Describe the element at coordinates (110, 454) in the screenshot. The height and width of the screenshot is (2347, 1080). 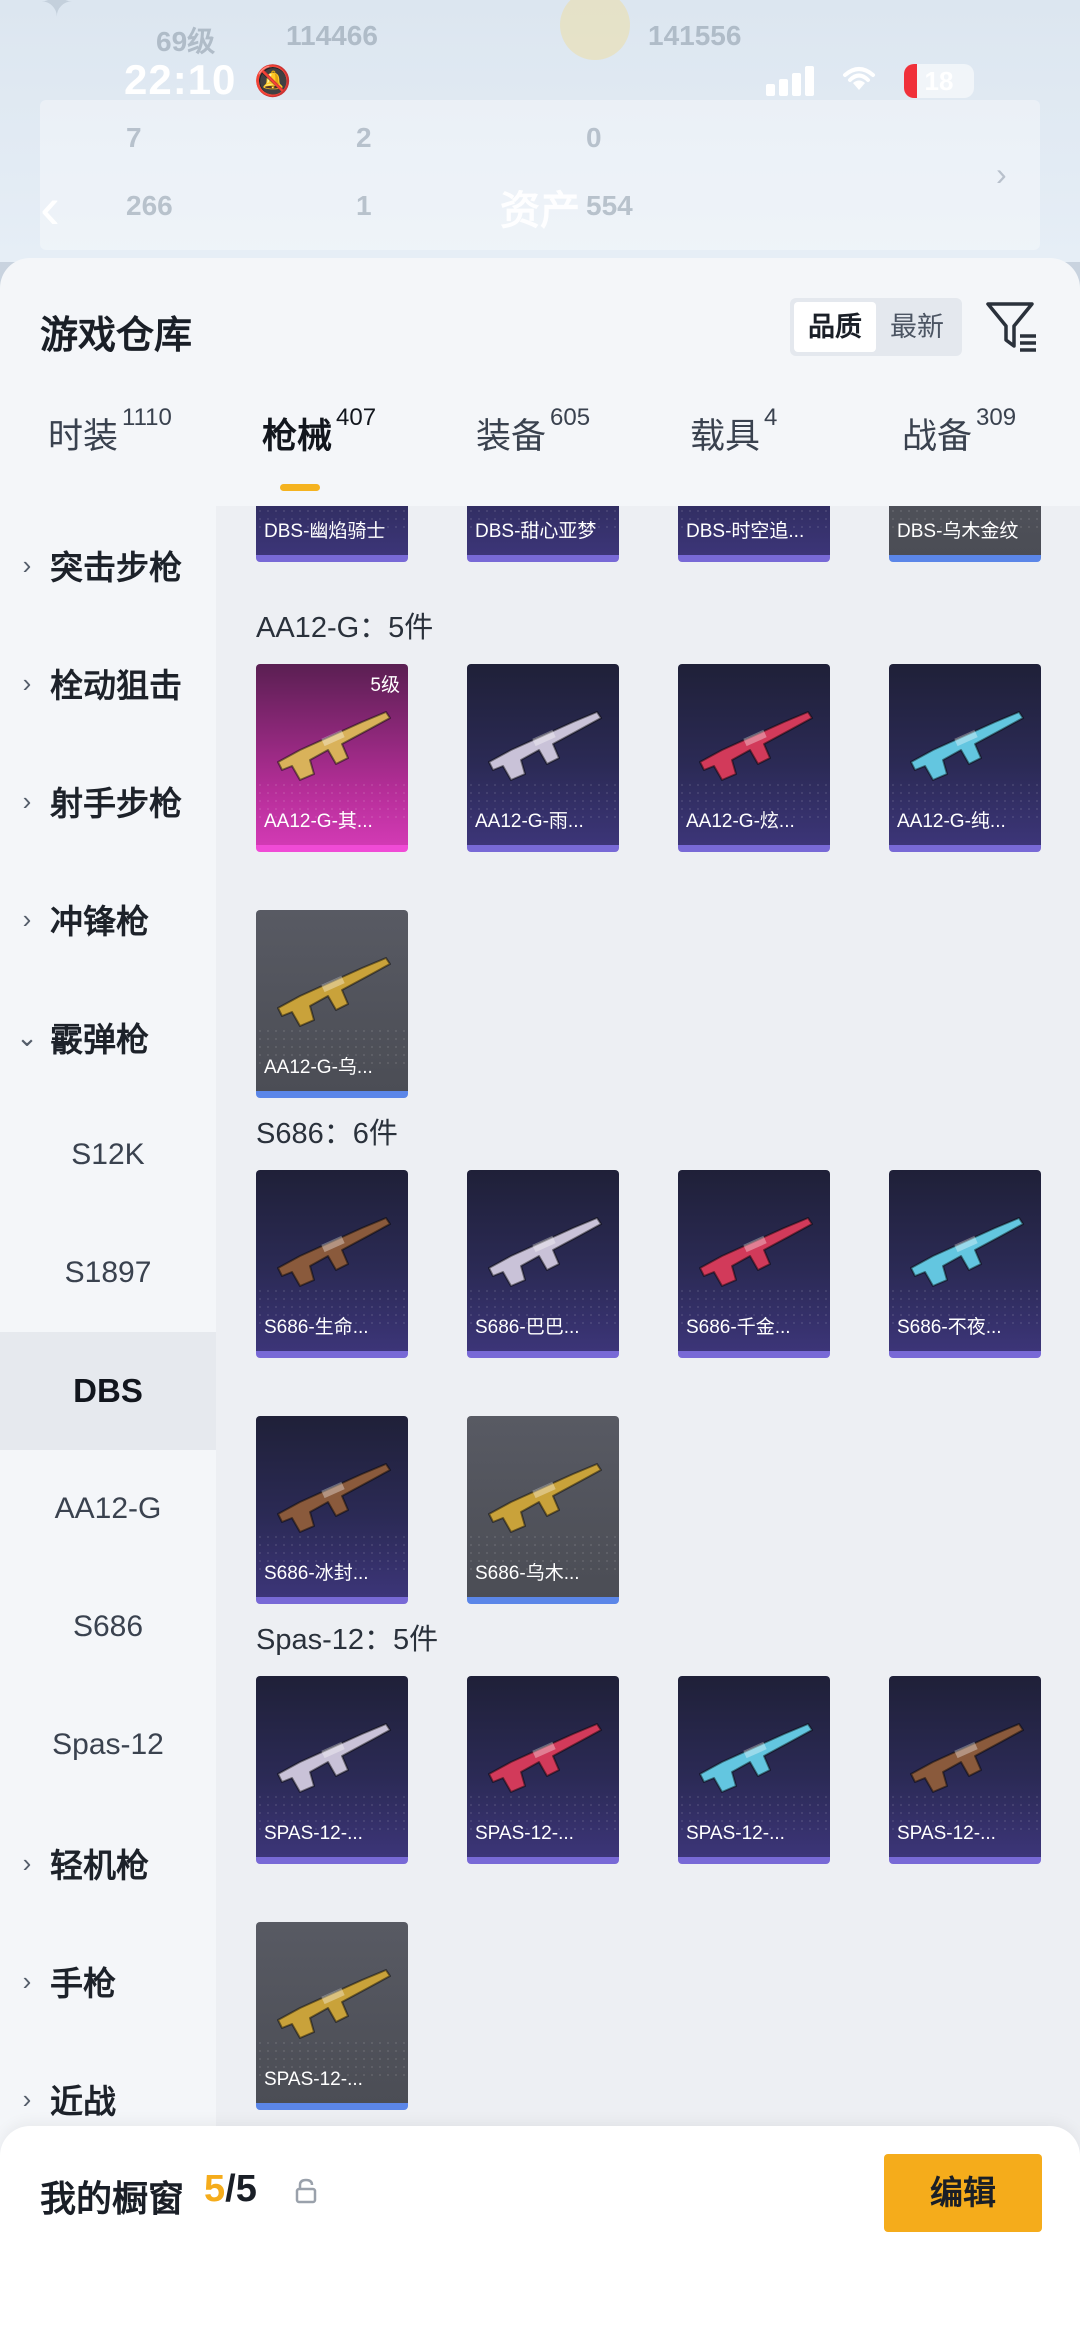
I see `tab-fashion: 时装 1110` at that location.